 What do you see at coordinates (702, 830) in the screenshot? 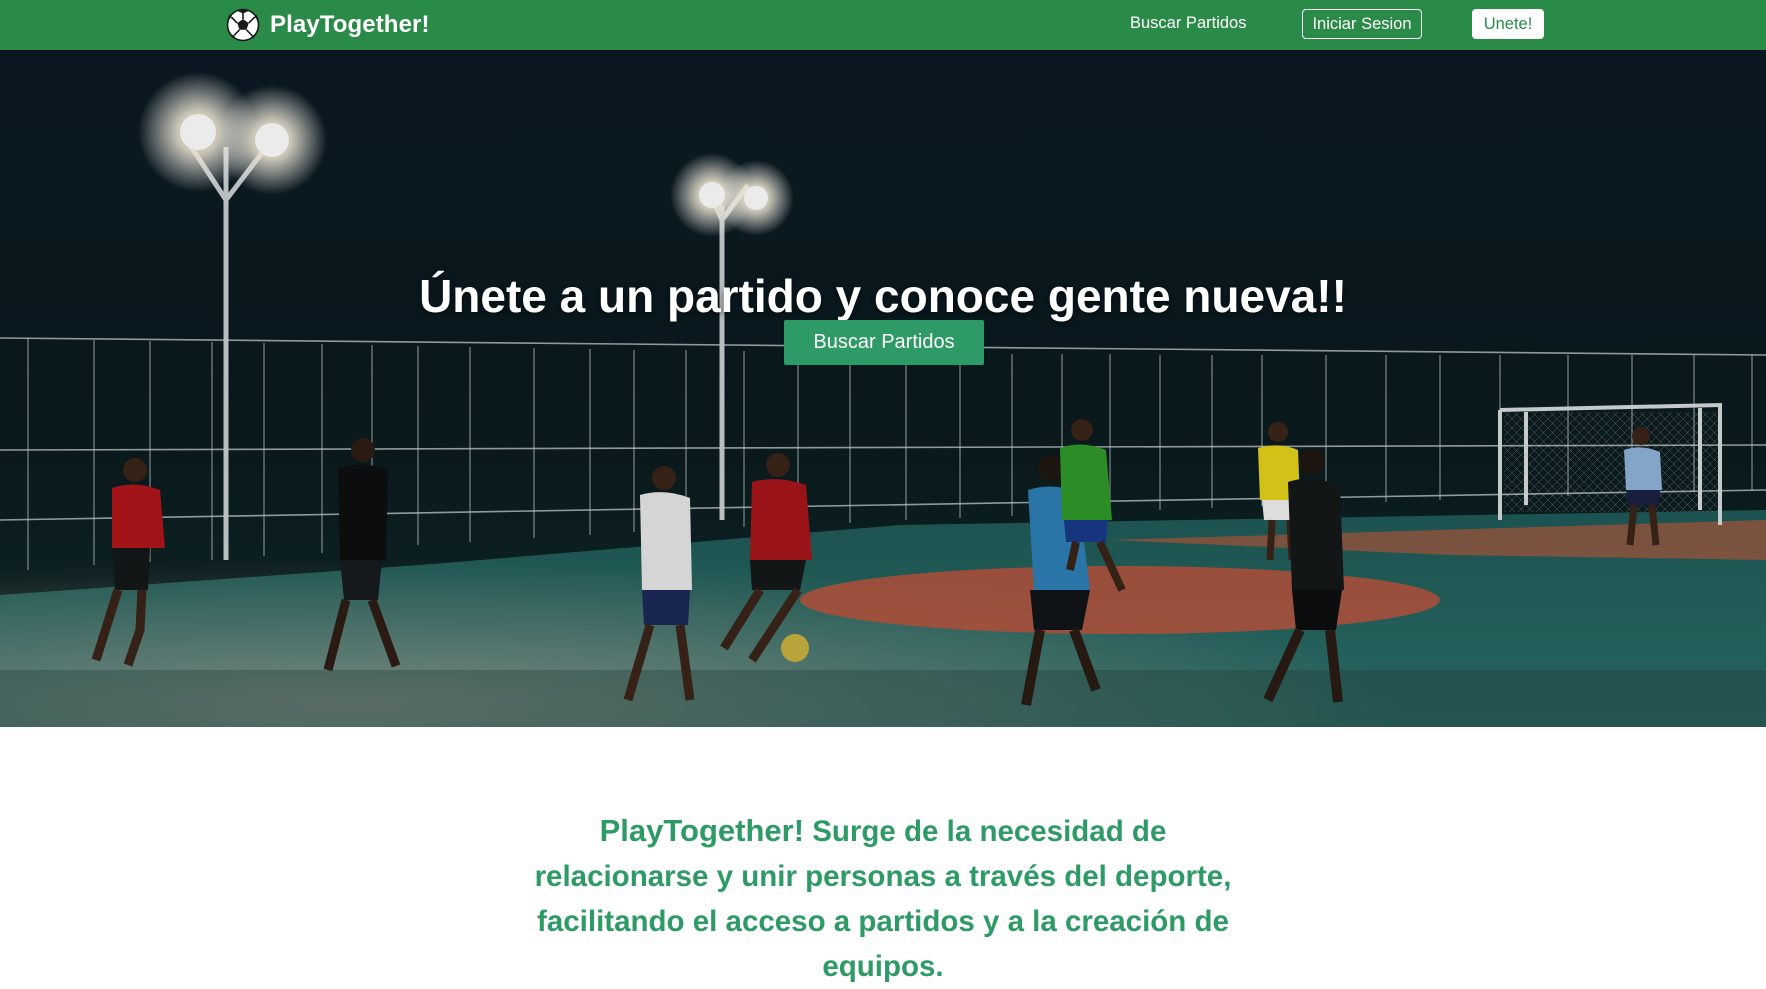
I see `about-brand-name: PlayTogether!` at bounding box center [702, 830].